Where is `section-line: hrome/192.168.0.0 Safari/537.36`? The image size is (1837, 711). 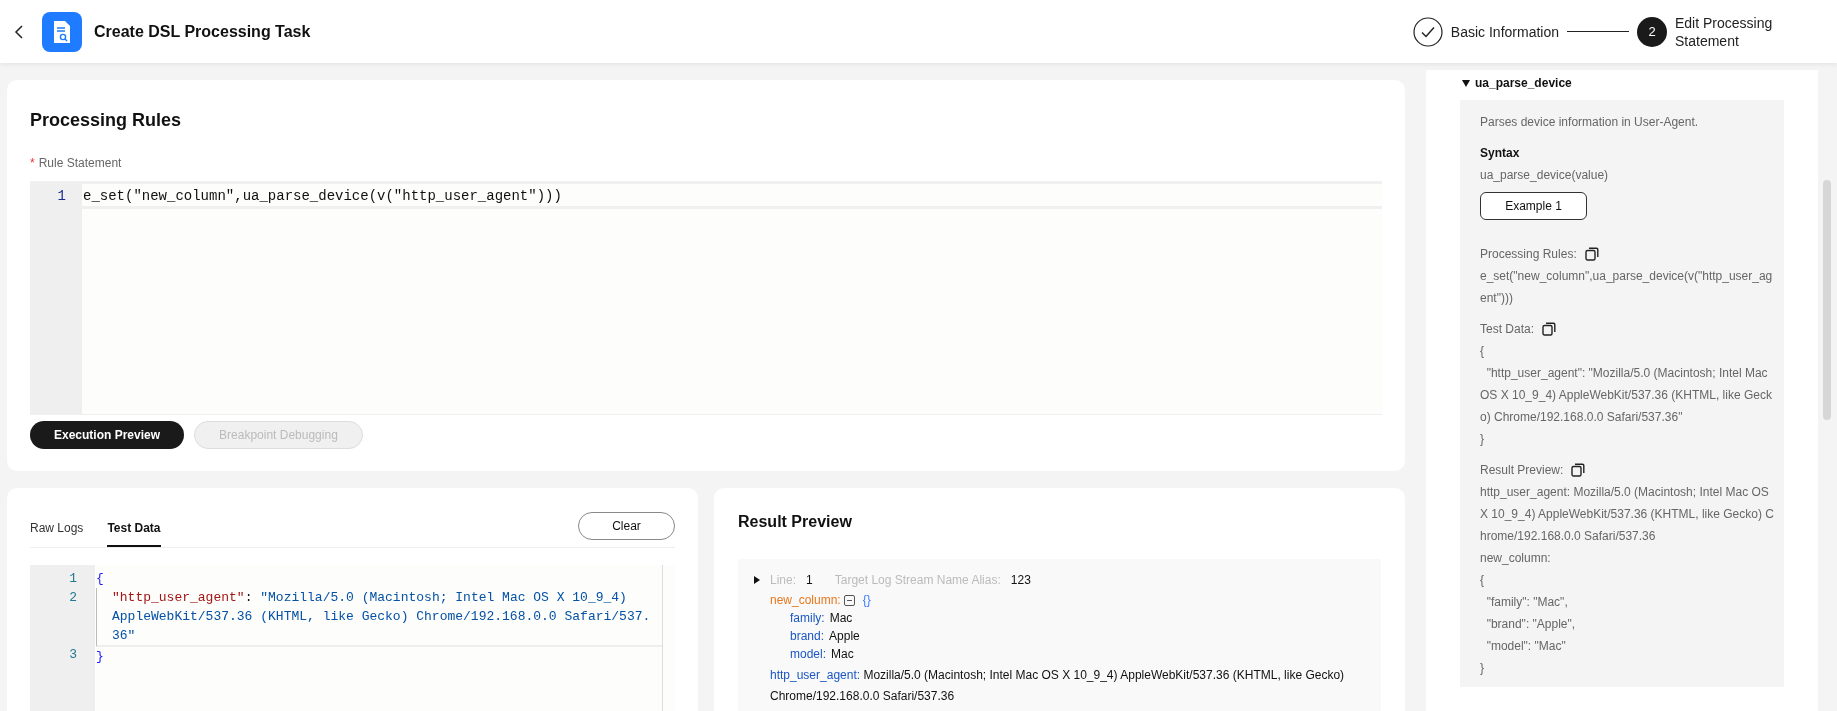 section-line: hrome/192.168.0.0 Safari/537.36 is located at coordinates (1568, 536).